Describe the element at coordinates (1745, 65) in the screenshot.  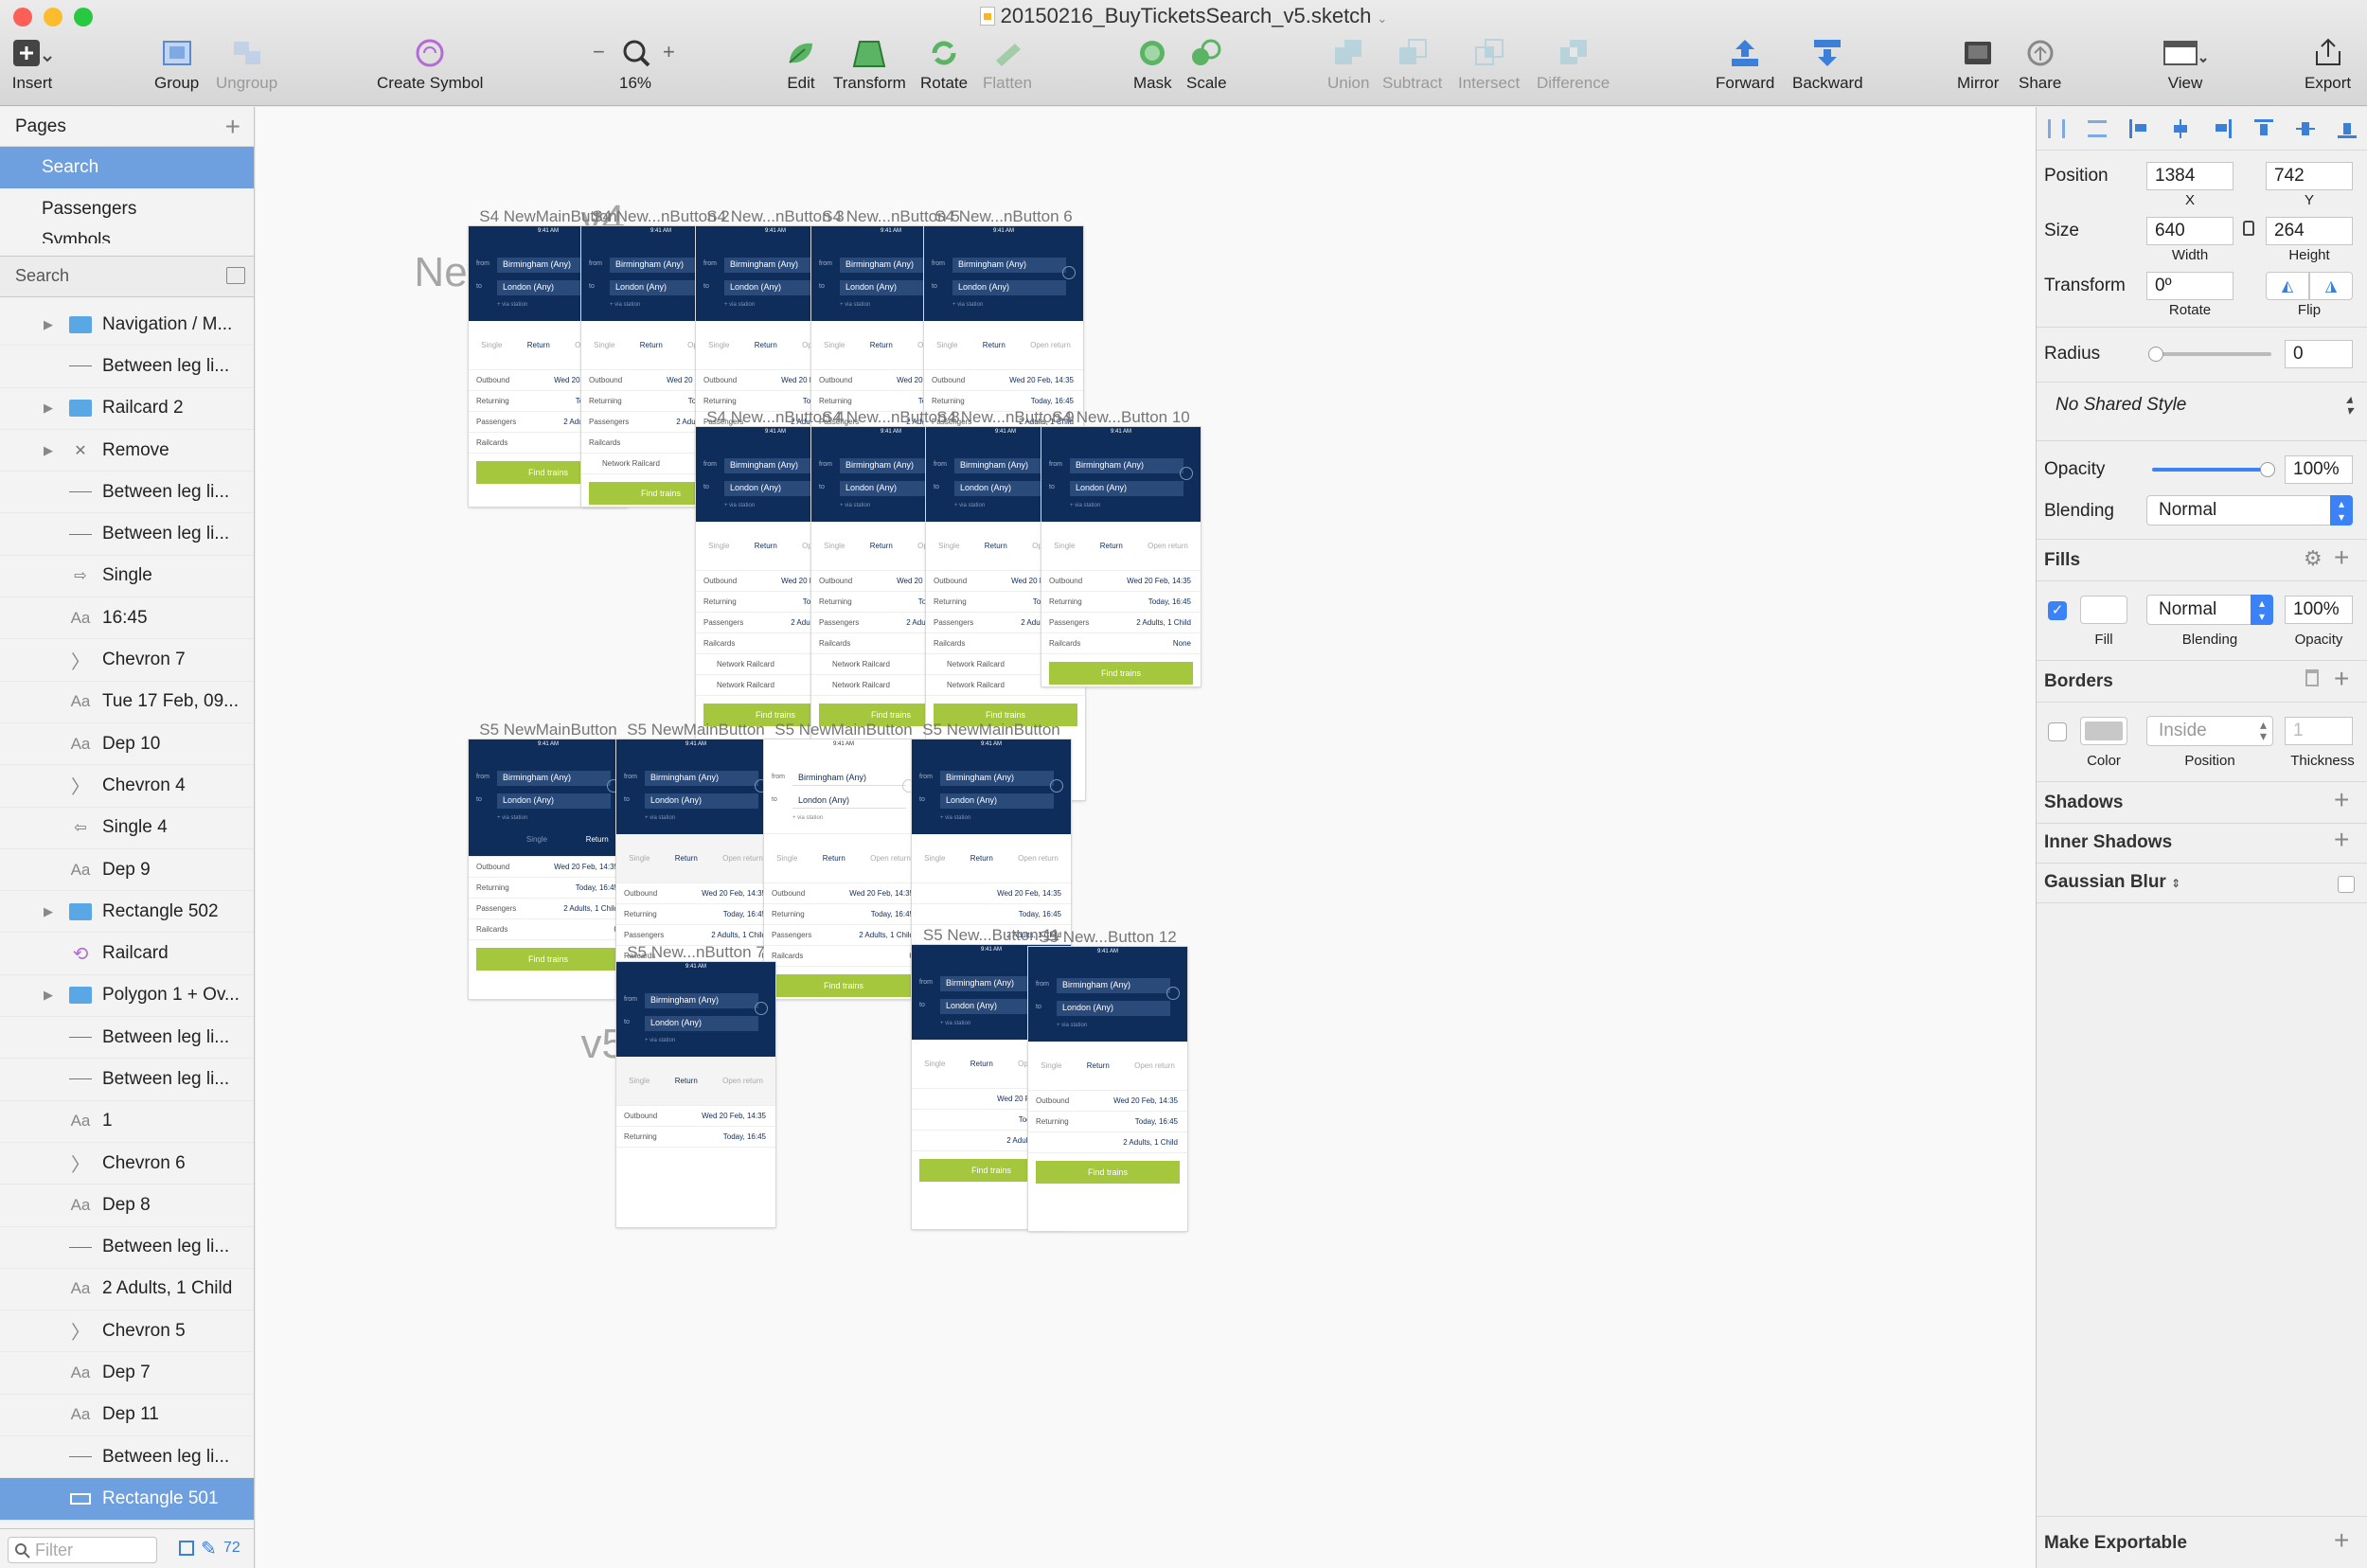
I see `forward-button: Forward` at that location.